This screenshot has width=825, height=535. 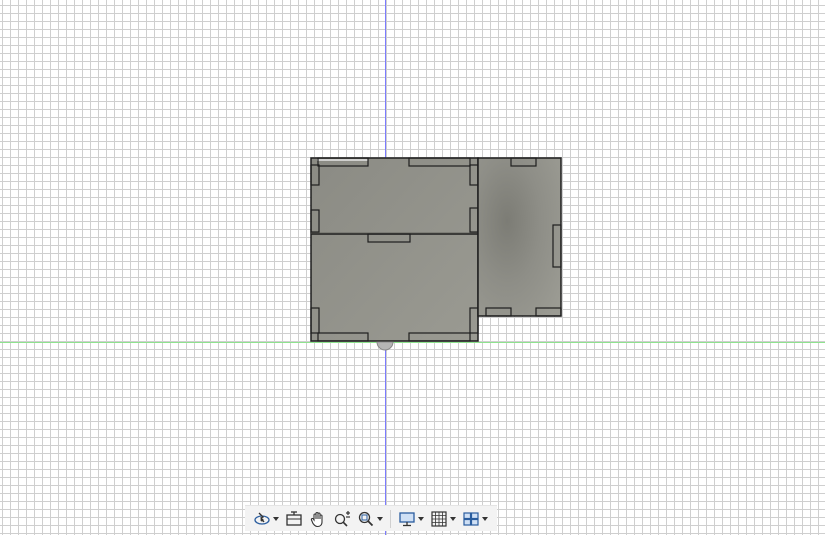 I want to click on monitor-icon, so click(x=407, y=518).